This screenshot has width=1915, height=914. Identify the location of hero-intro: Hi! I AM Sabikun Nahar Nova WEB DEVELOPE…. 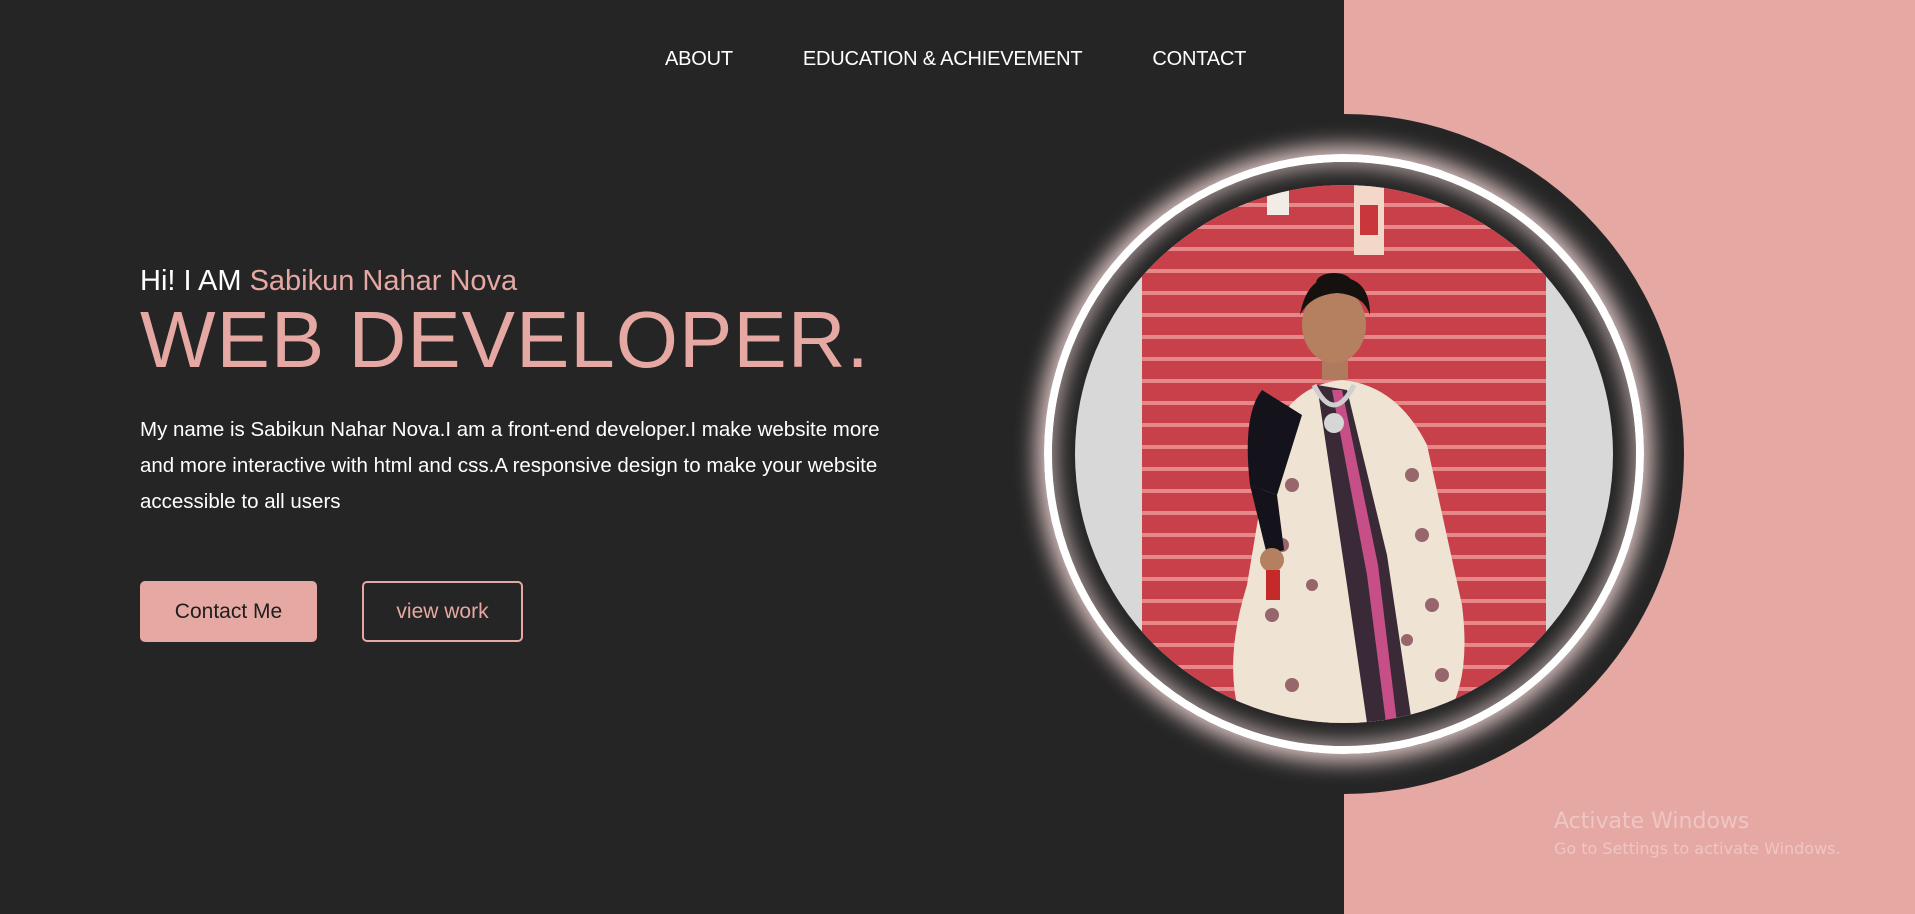
(530, 392).